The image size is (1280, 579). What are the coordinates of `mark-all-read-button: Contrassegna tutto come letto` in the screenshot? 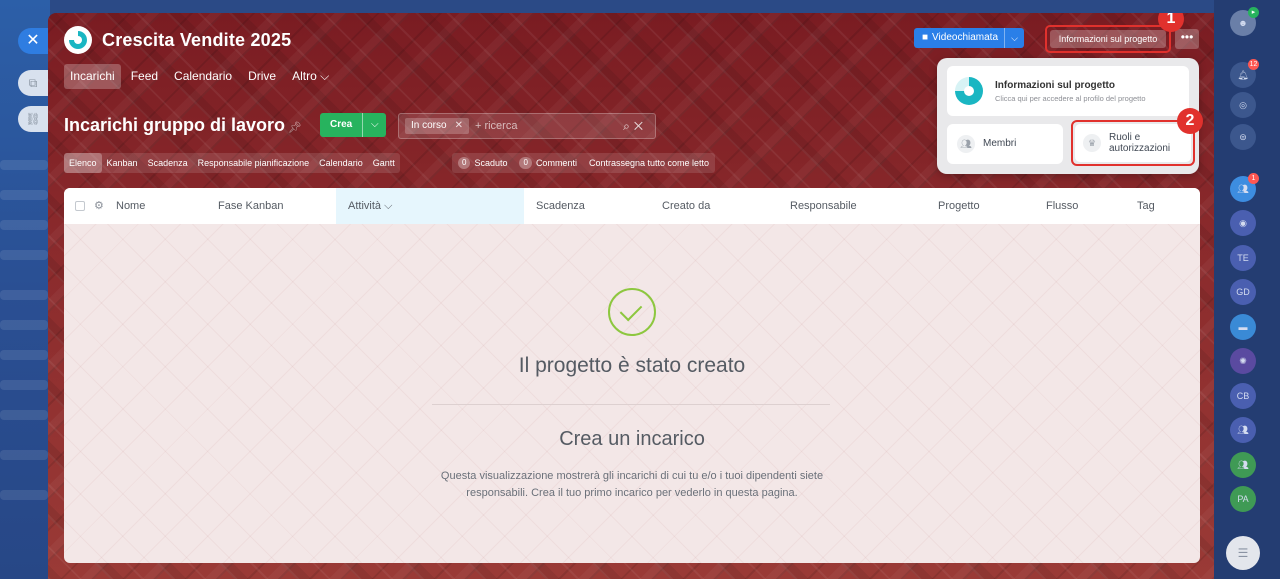 It's located at (649, 163).